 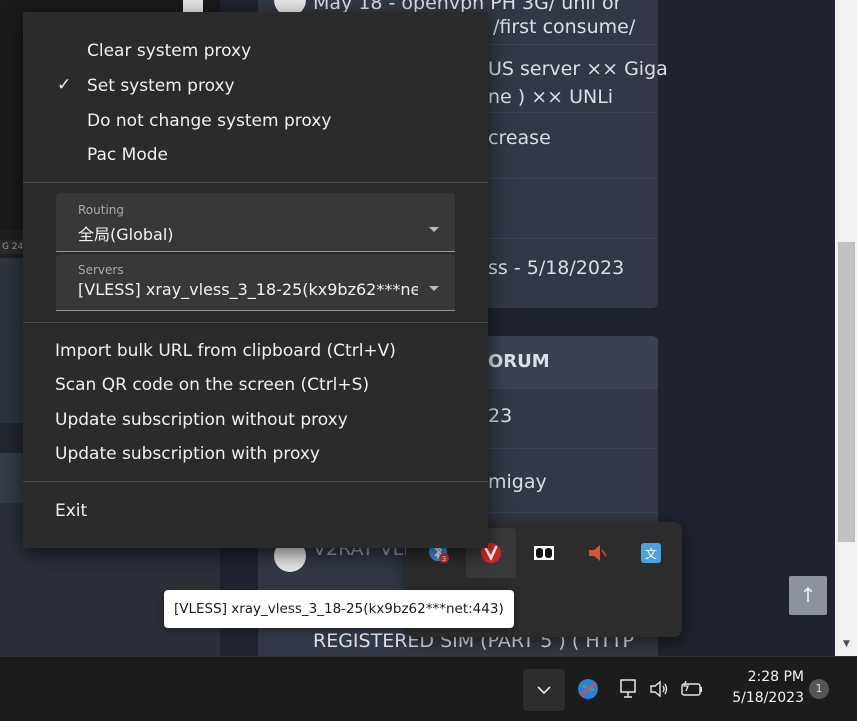 I want to click on show-hidden-icons-button, so click(x=544, y=690).